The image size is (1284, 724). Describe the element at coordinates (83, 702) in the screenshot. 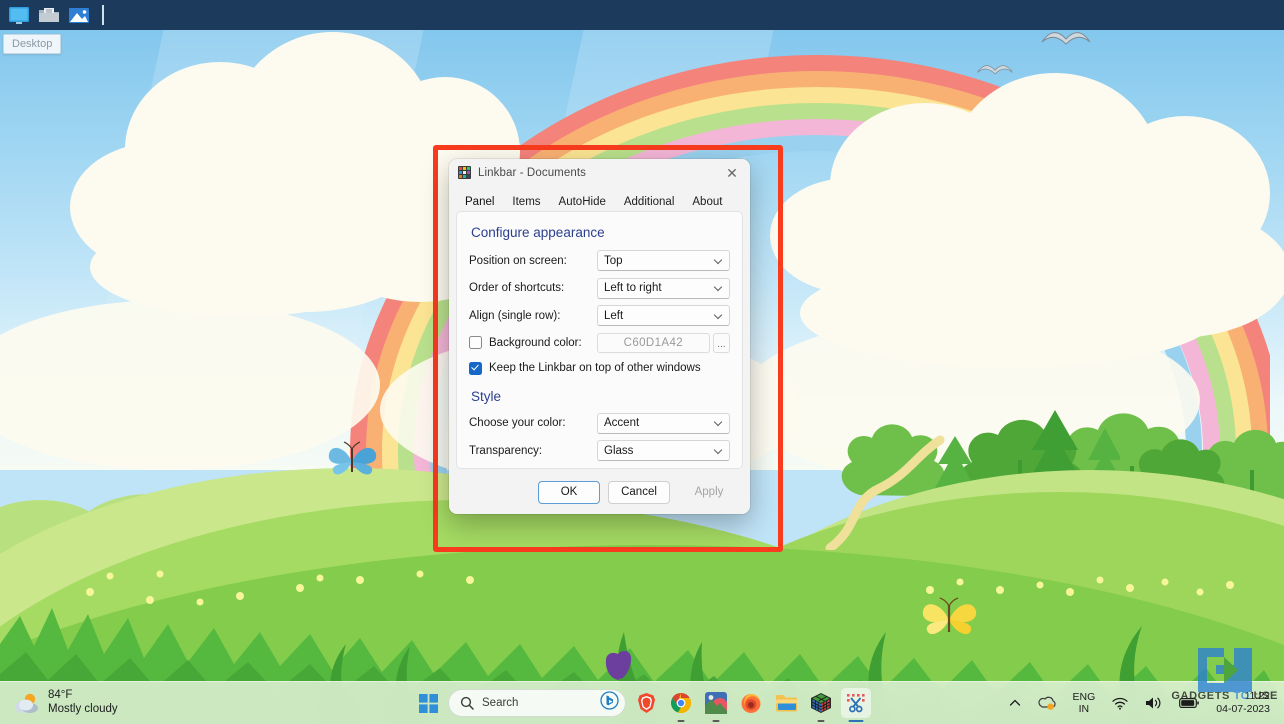

I see `weather-text: 84°F Mostly cloudy` at that location.